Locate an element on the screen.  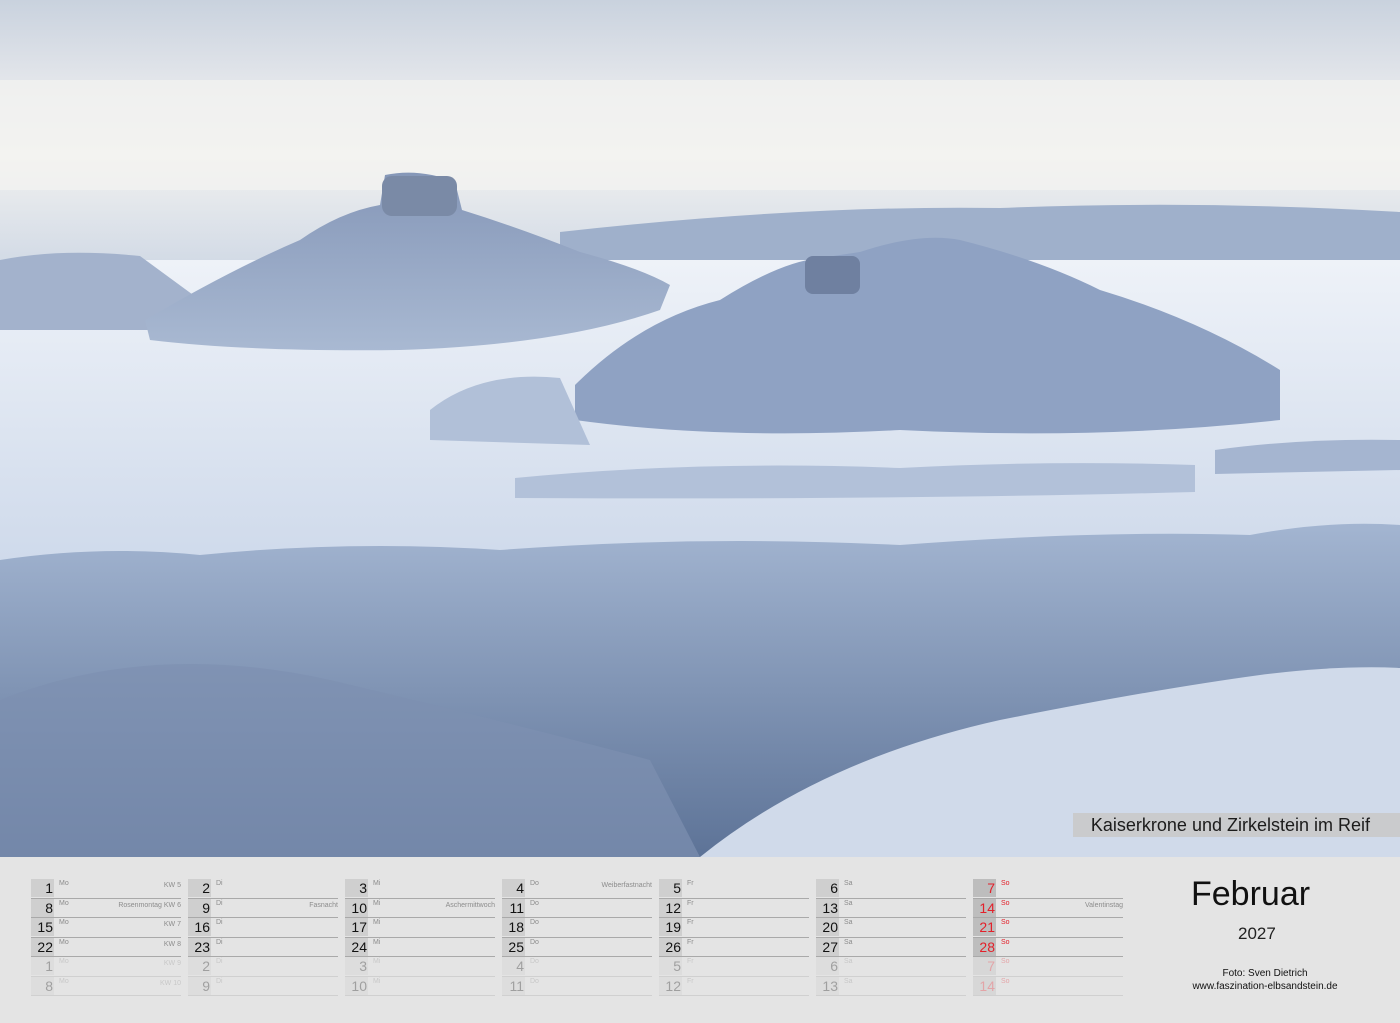
calendar-day-row: 5 Fr is located at coordinates (734, 967).